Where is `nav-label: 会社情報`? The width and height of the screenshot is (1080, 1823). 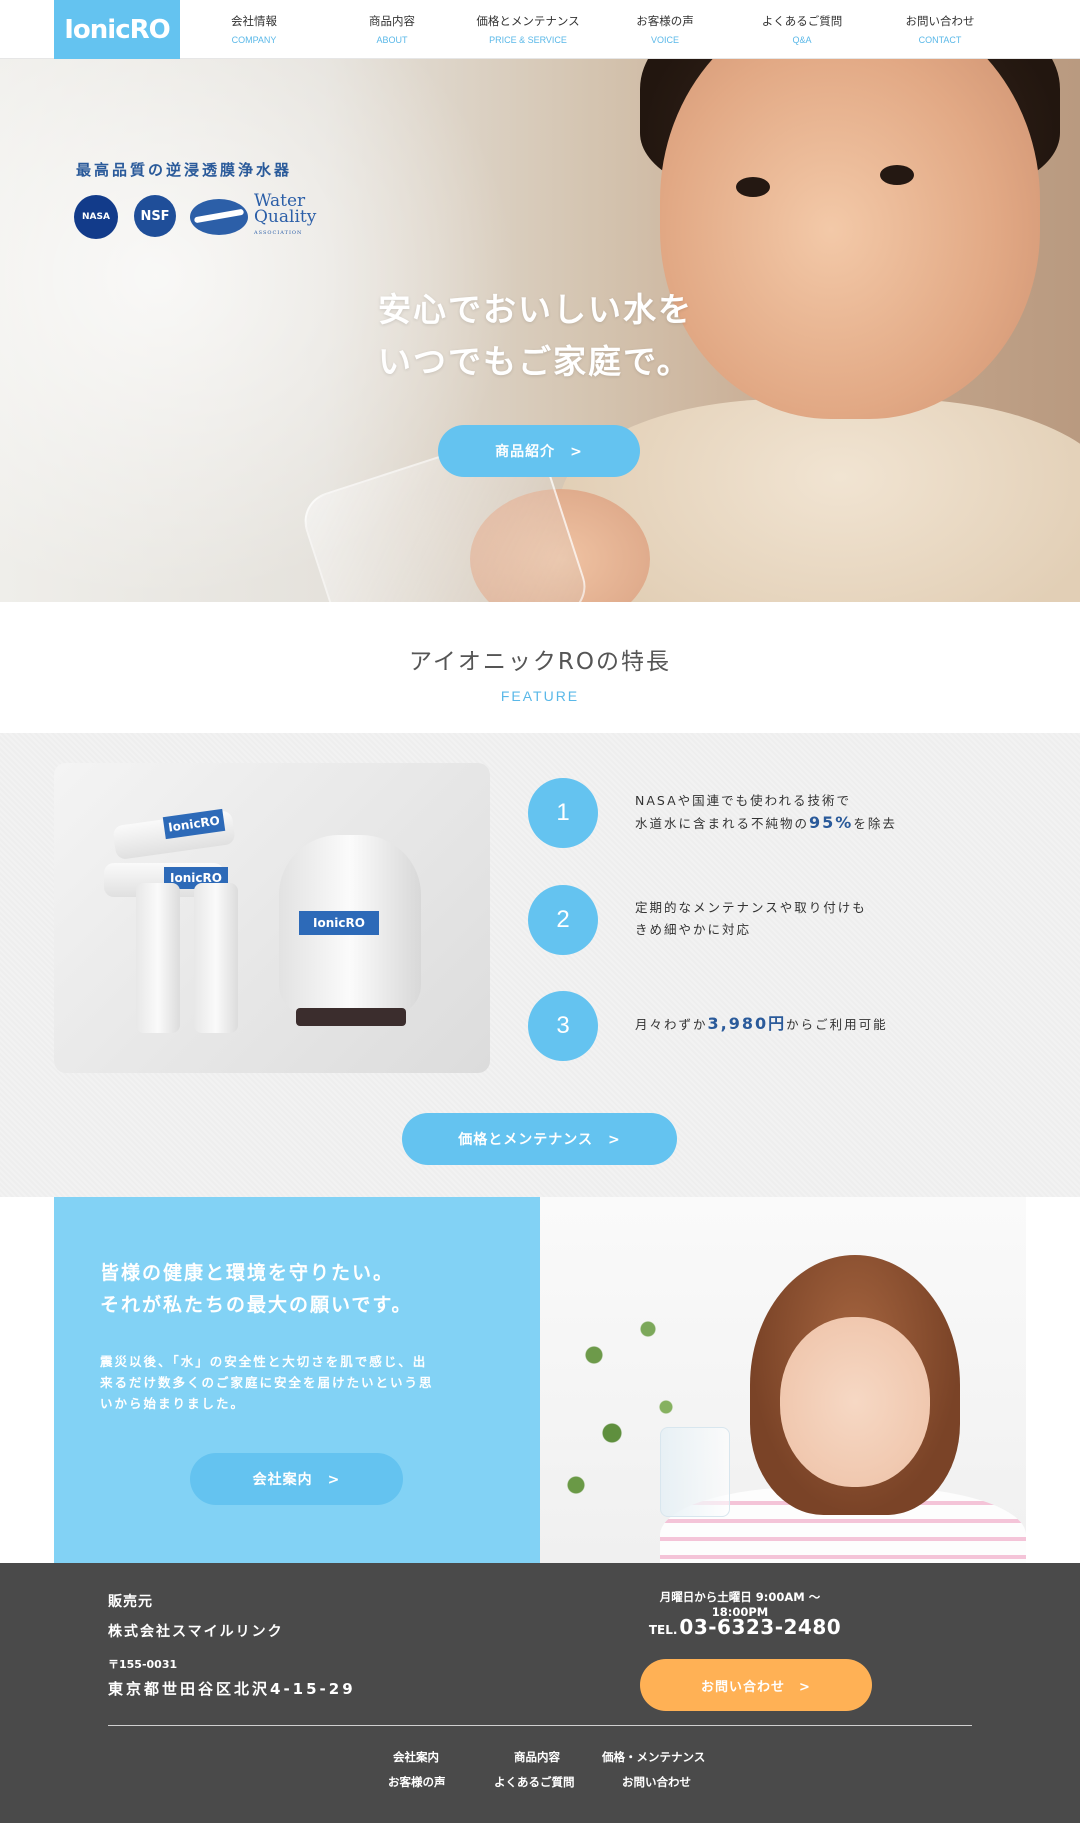 nav-label: 会社情報 is located at coordinates (254, 21).